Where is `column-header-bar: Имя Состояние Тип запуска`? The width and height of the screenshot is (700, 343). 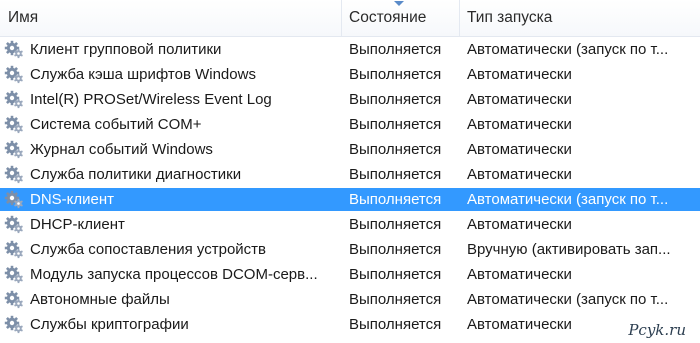 column-header-bar: Имя Состояние Тип запуска is located at coordinates (350, 18).